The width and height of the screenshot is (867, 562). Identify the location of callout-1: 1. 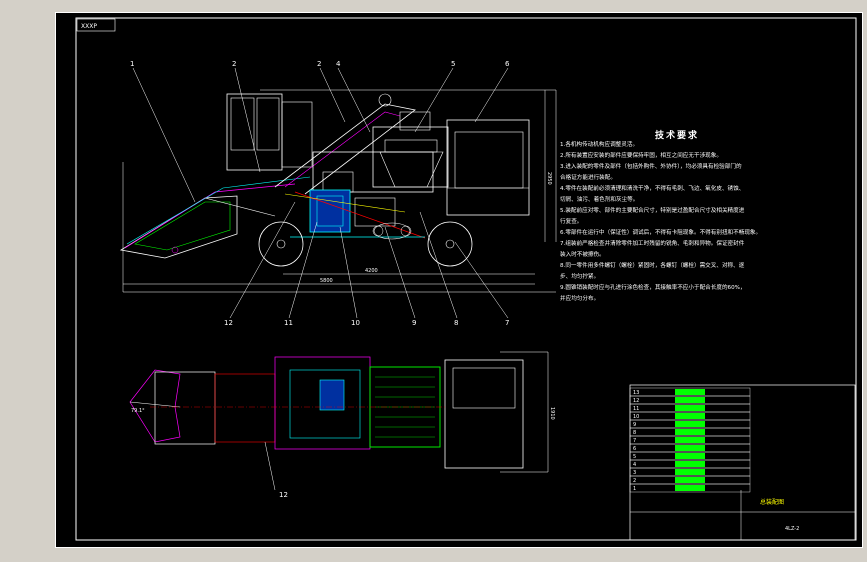
(132, 64).